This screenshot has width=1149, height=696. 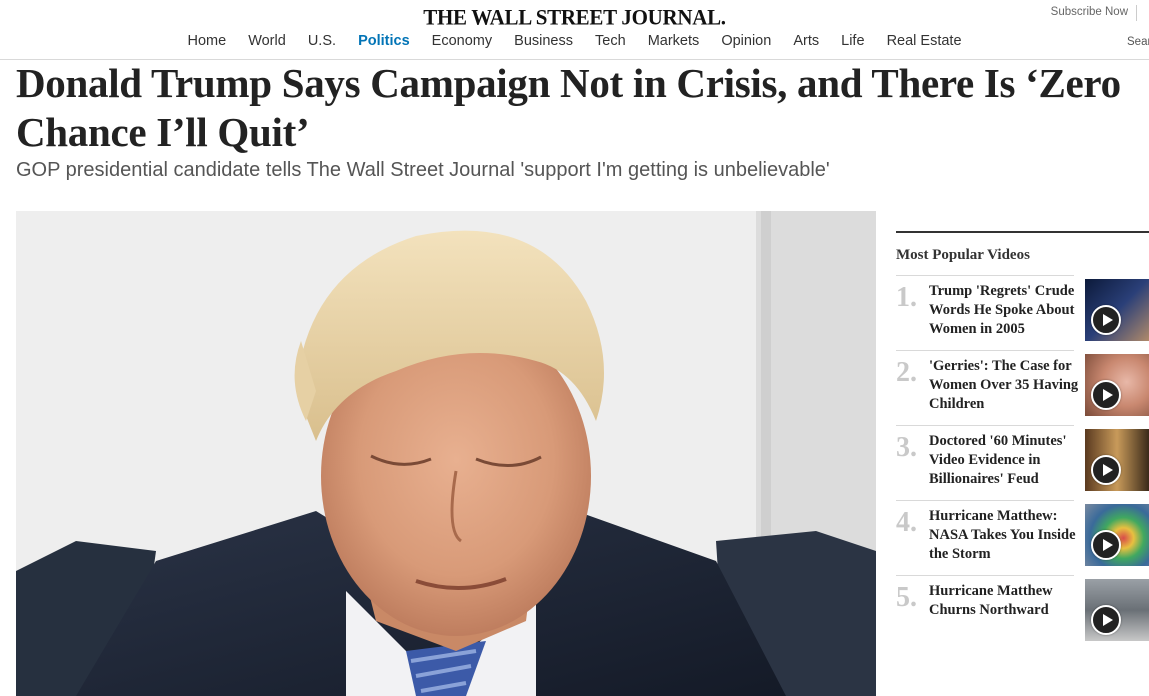 What do you see at coordinates (206, 41) in the screenshot?
I see `nav-home: Home` at bounding box center [206, 41].